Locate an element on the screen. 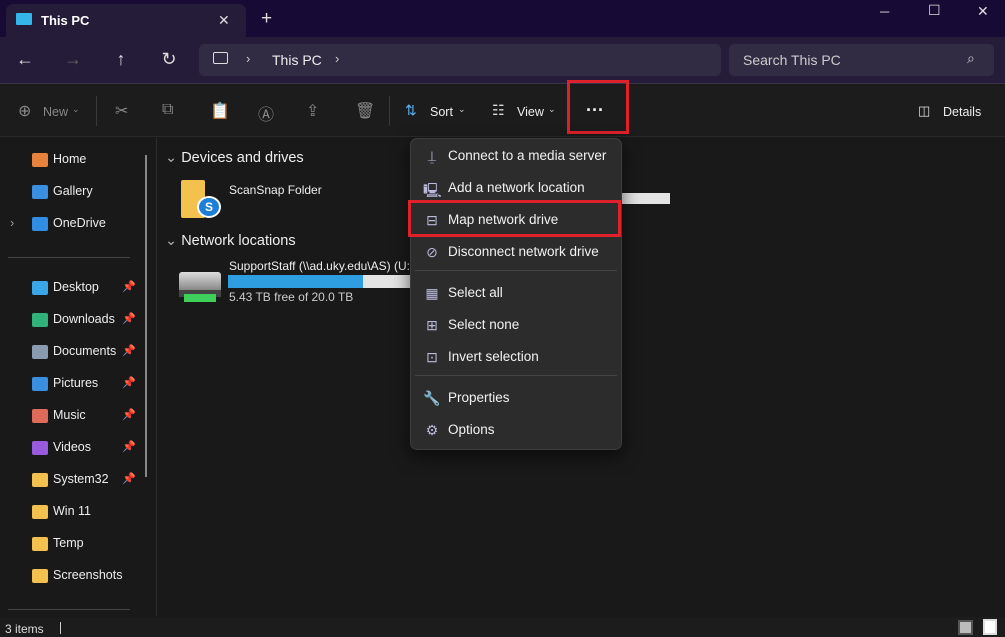 The height and width of the screenshot is (637, 1005). share-icon: ⇪ is located at coordinates (312, 111).